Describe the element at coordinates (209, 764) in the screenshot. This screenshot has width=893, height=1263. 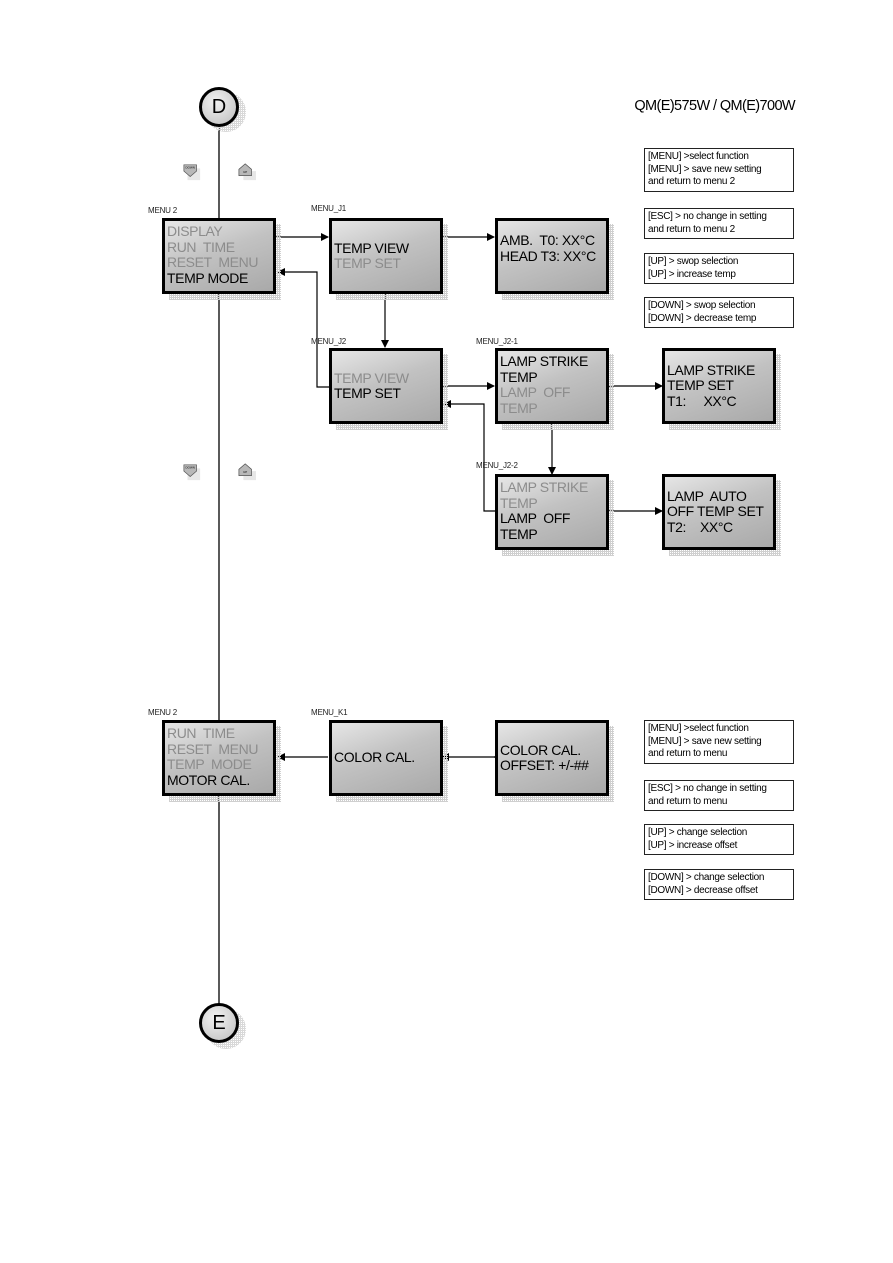
I see `menu-line: TEMP MODE` at that location.